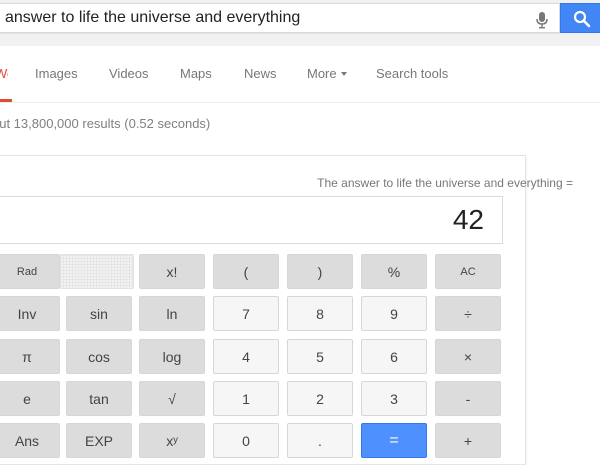 The image size is (600, 465). I want to click on key-multiply: ×, so click(468, 356).